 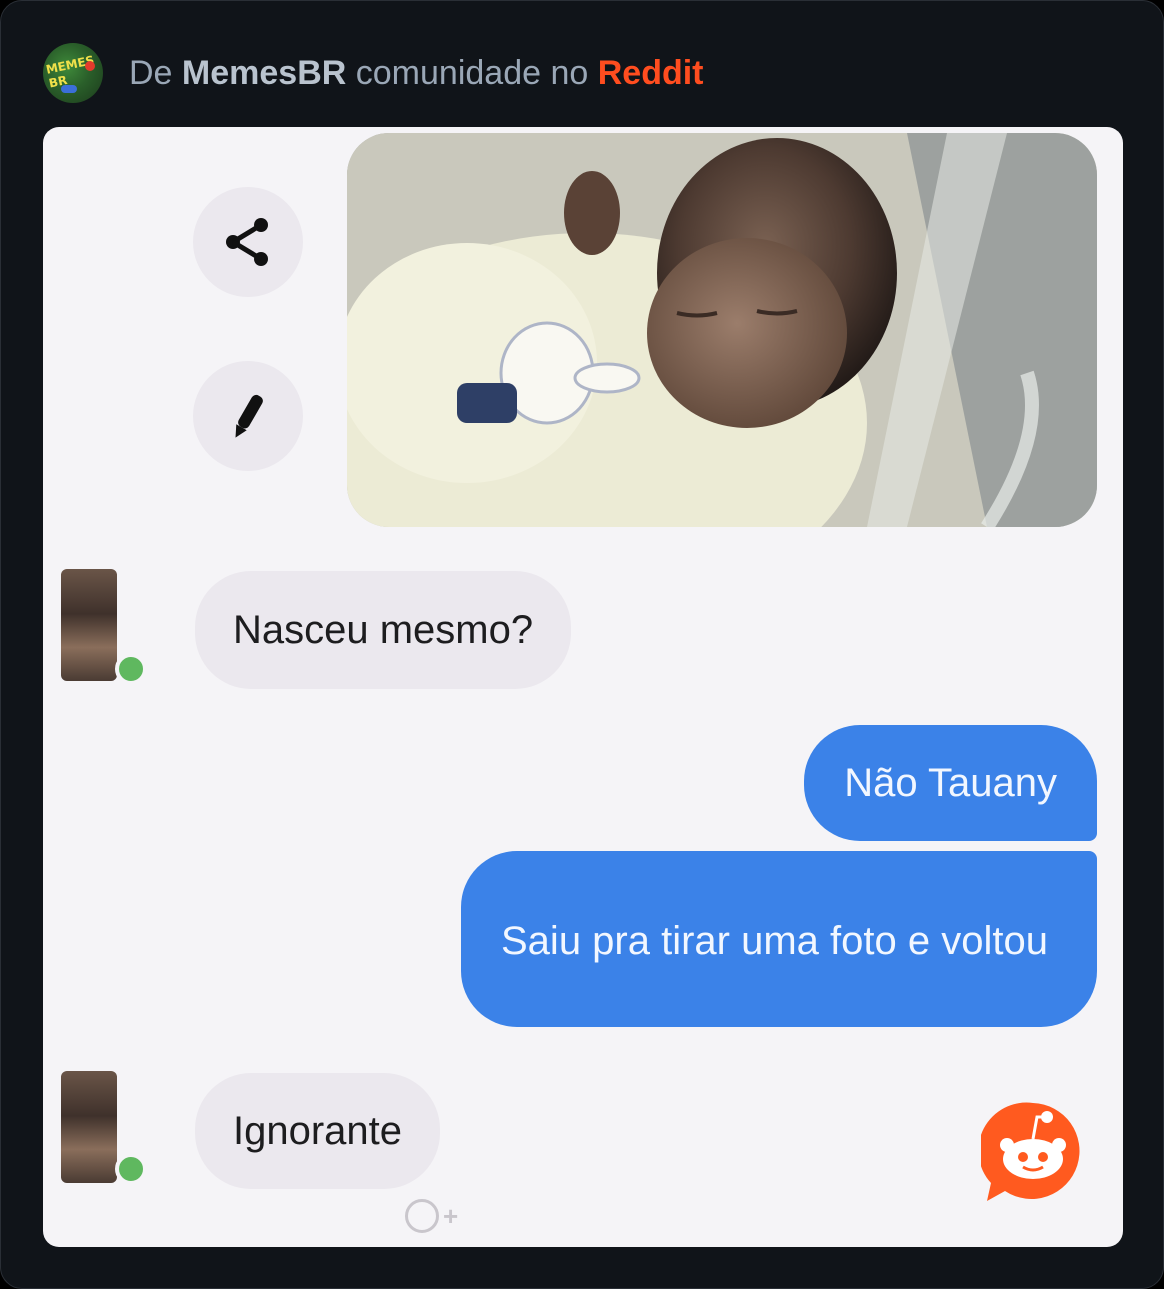 I want to click on share-button, so click(x=248, y=242).